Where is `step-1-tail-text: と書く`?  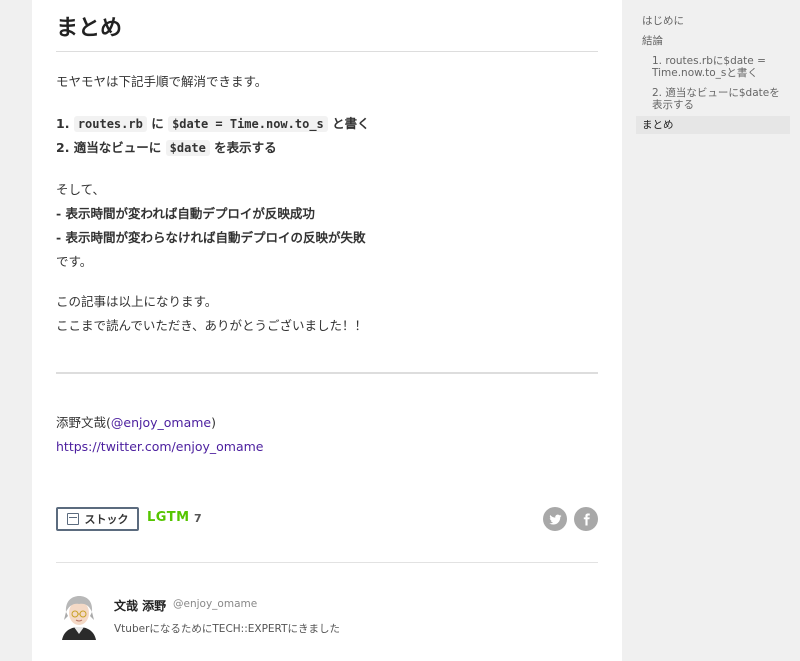 step-1-tail-text: と書く is located at coordinates (348, 123).